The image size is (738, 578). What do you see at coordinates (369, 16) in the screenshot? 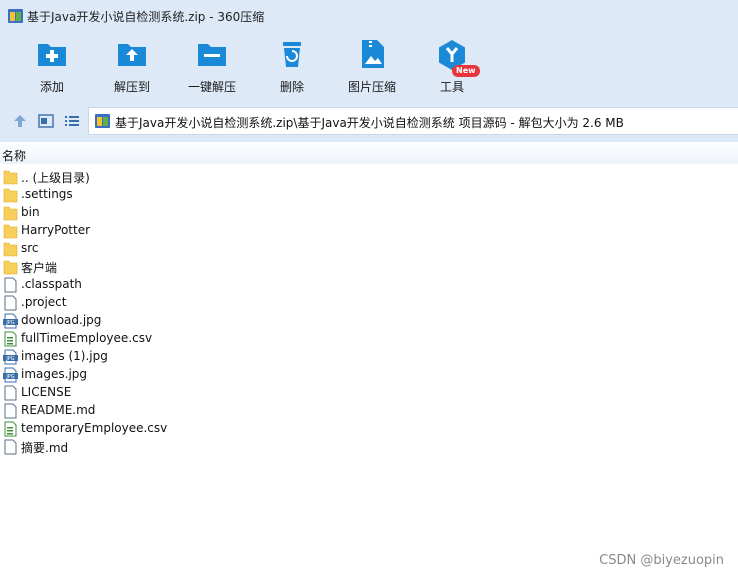
I see `title-bar: 基于Java开发小说自检测系统.zip - 360压缩` at bounding box center [369, 16].